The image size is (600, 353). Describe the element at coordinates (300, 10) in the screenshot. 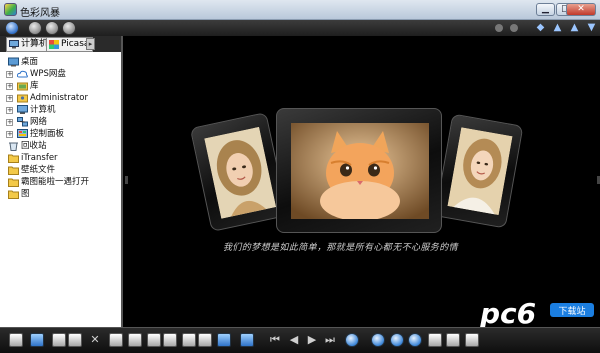

I see `title-bar: 色彩风暴 ▁ □ ✕` at that location.